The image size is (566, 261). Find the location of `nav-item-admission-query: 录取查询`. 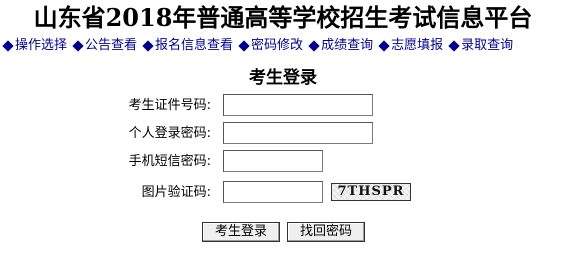

nav-item-admission-query: 录取查询 is located at coordinates (480, 46).